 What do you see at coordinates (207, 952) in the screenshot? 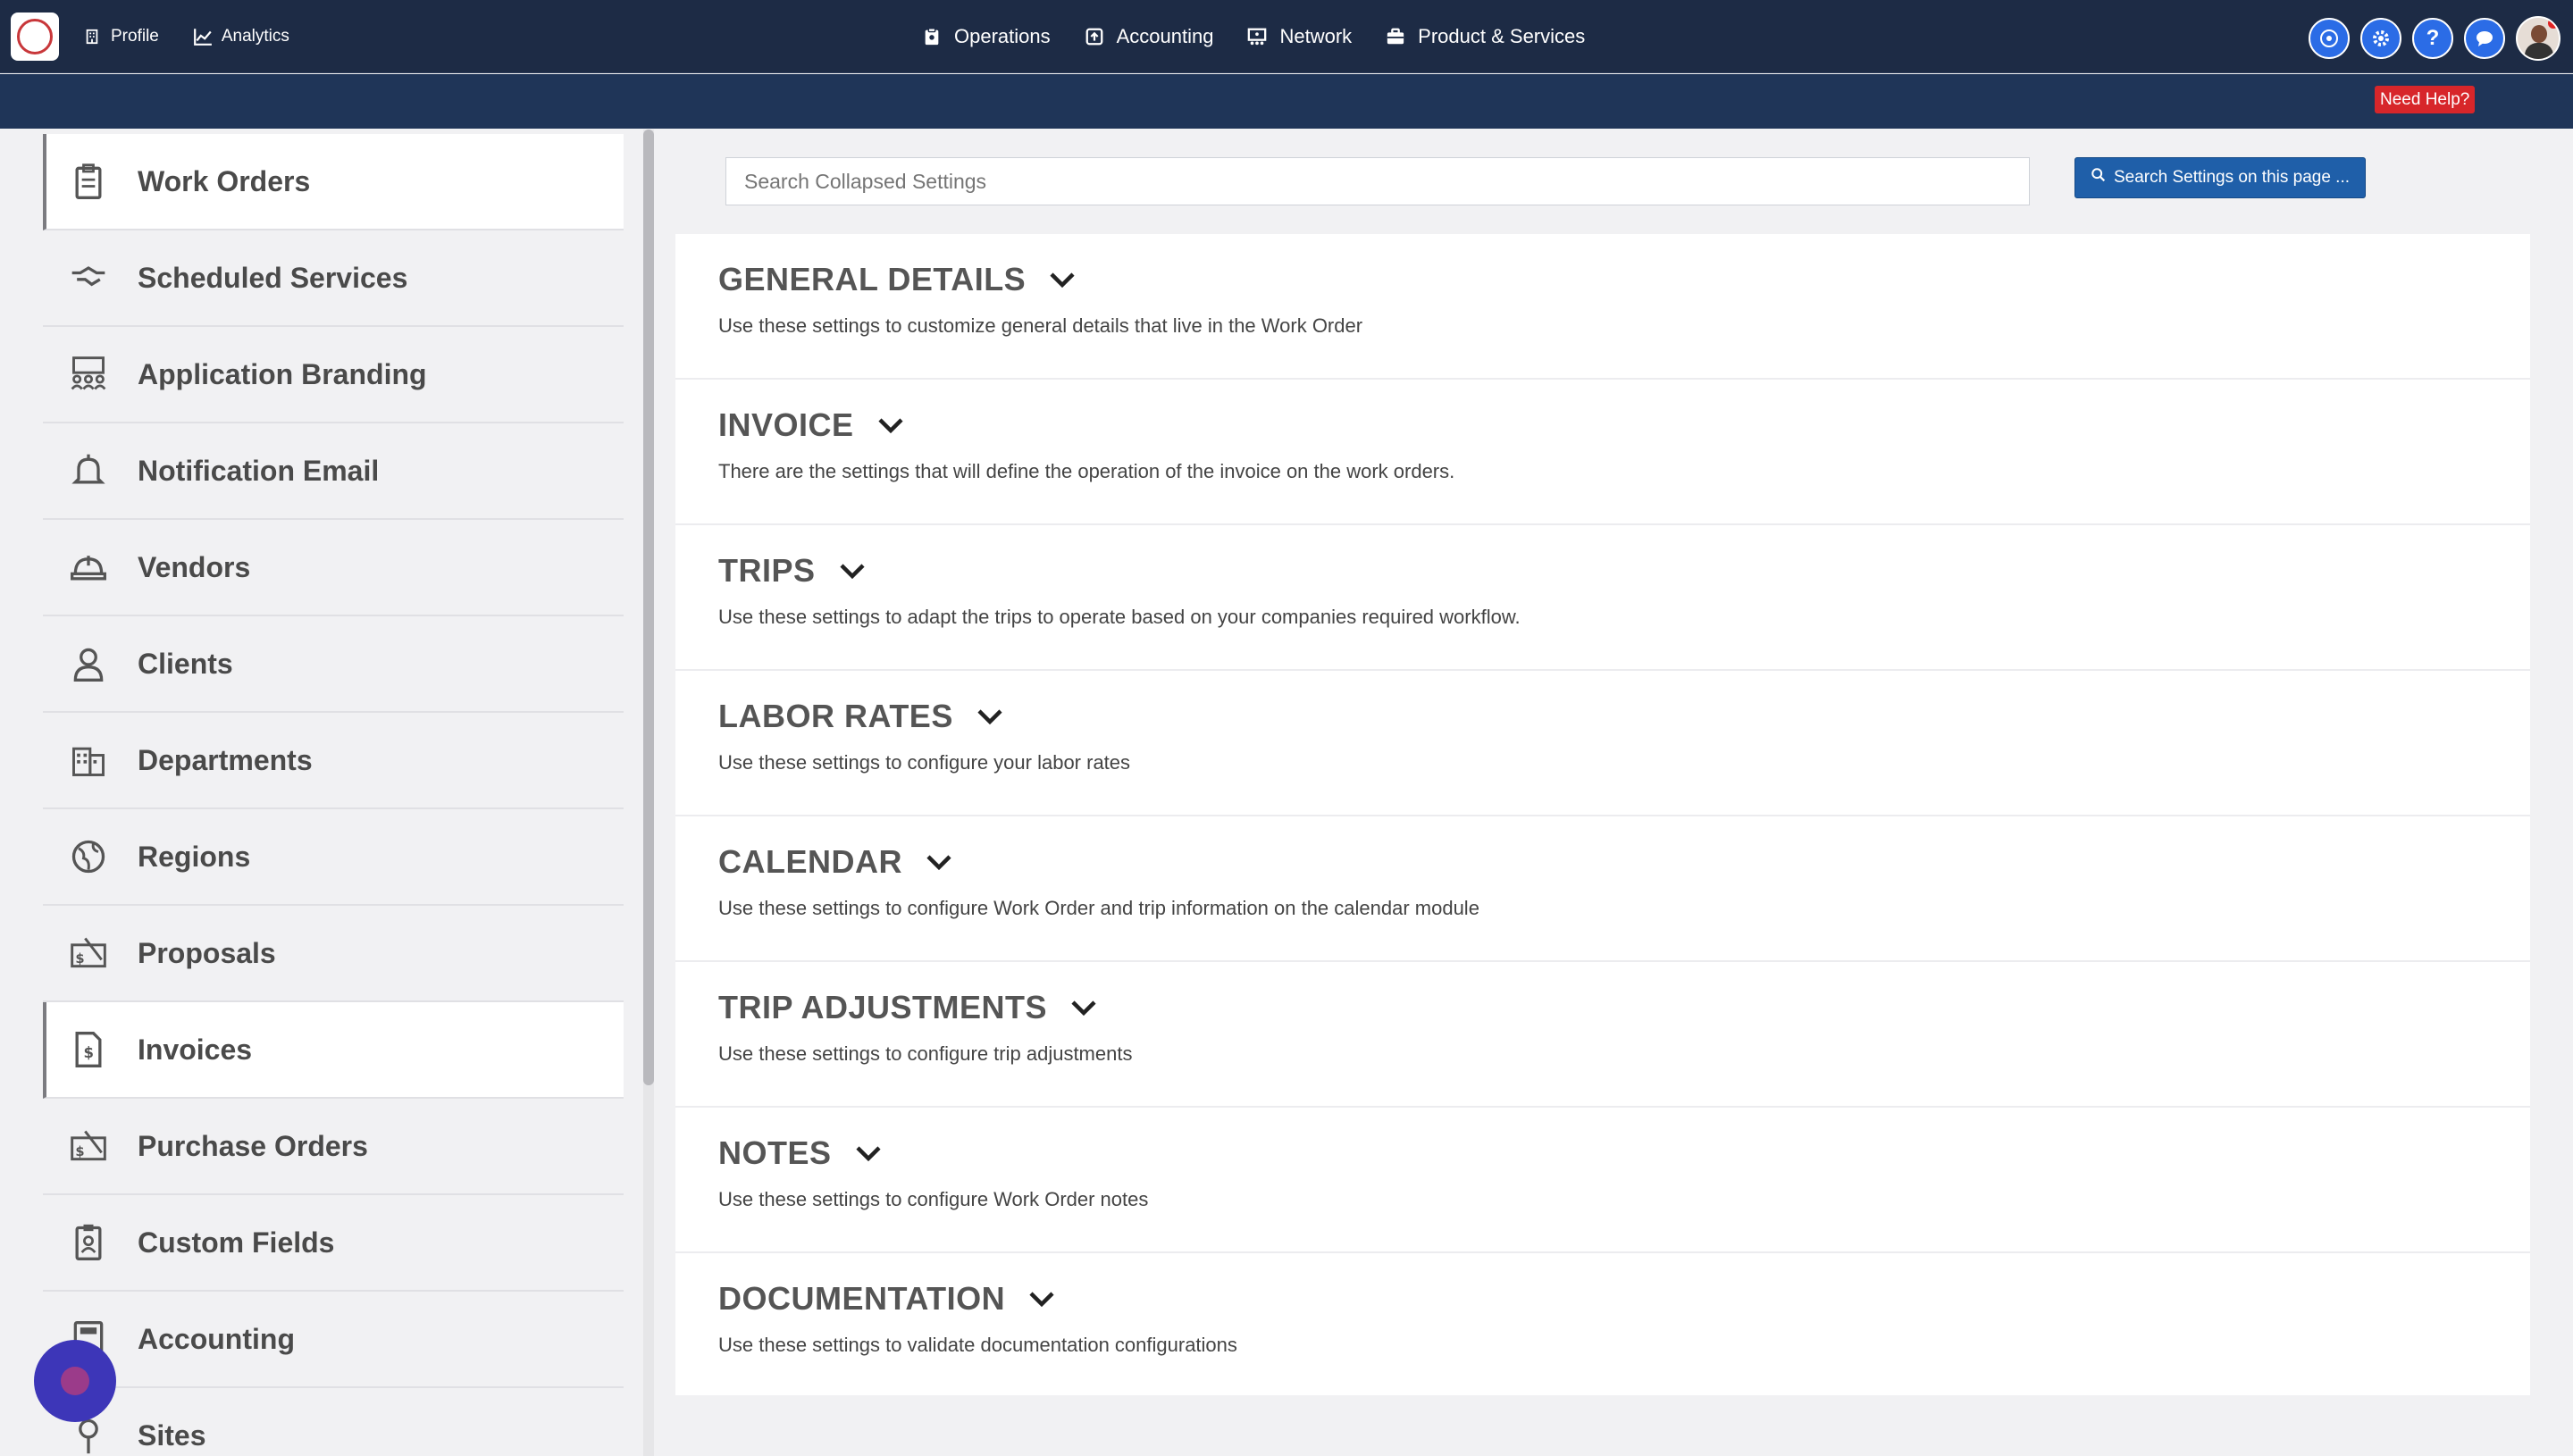
I see `sidebar-item-label: Proposals` at bounding box center [207, 952].